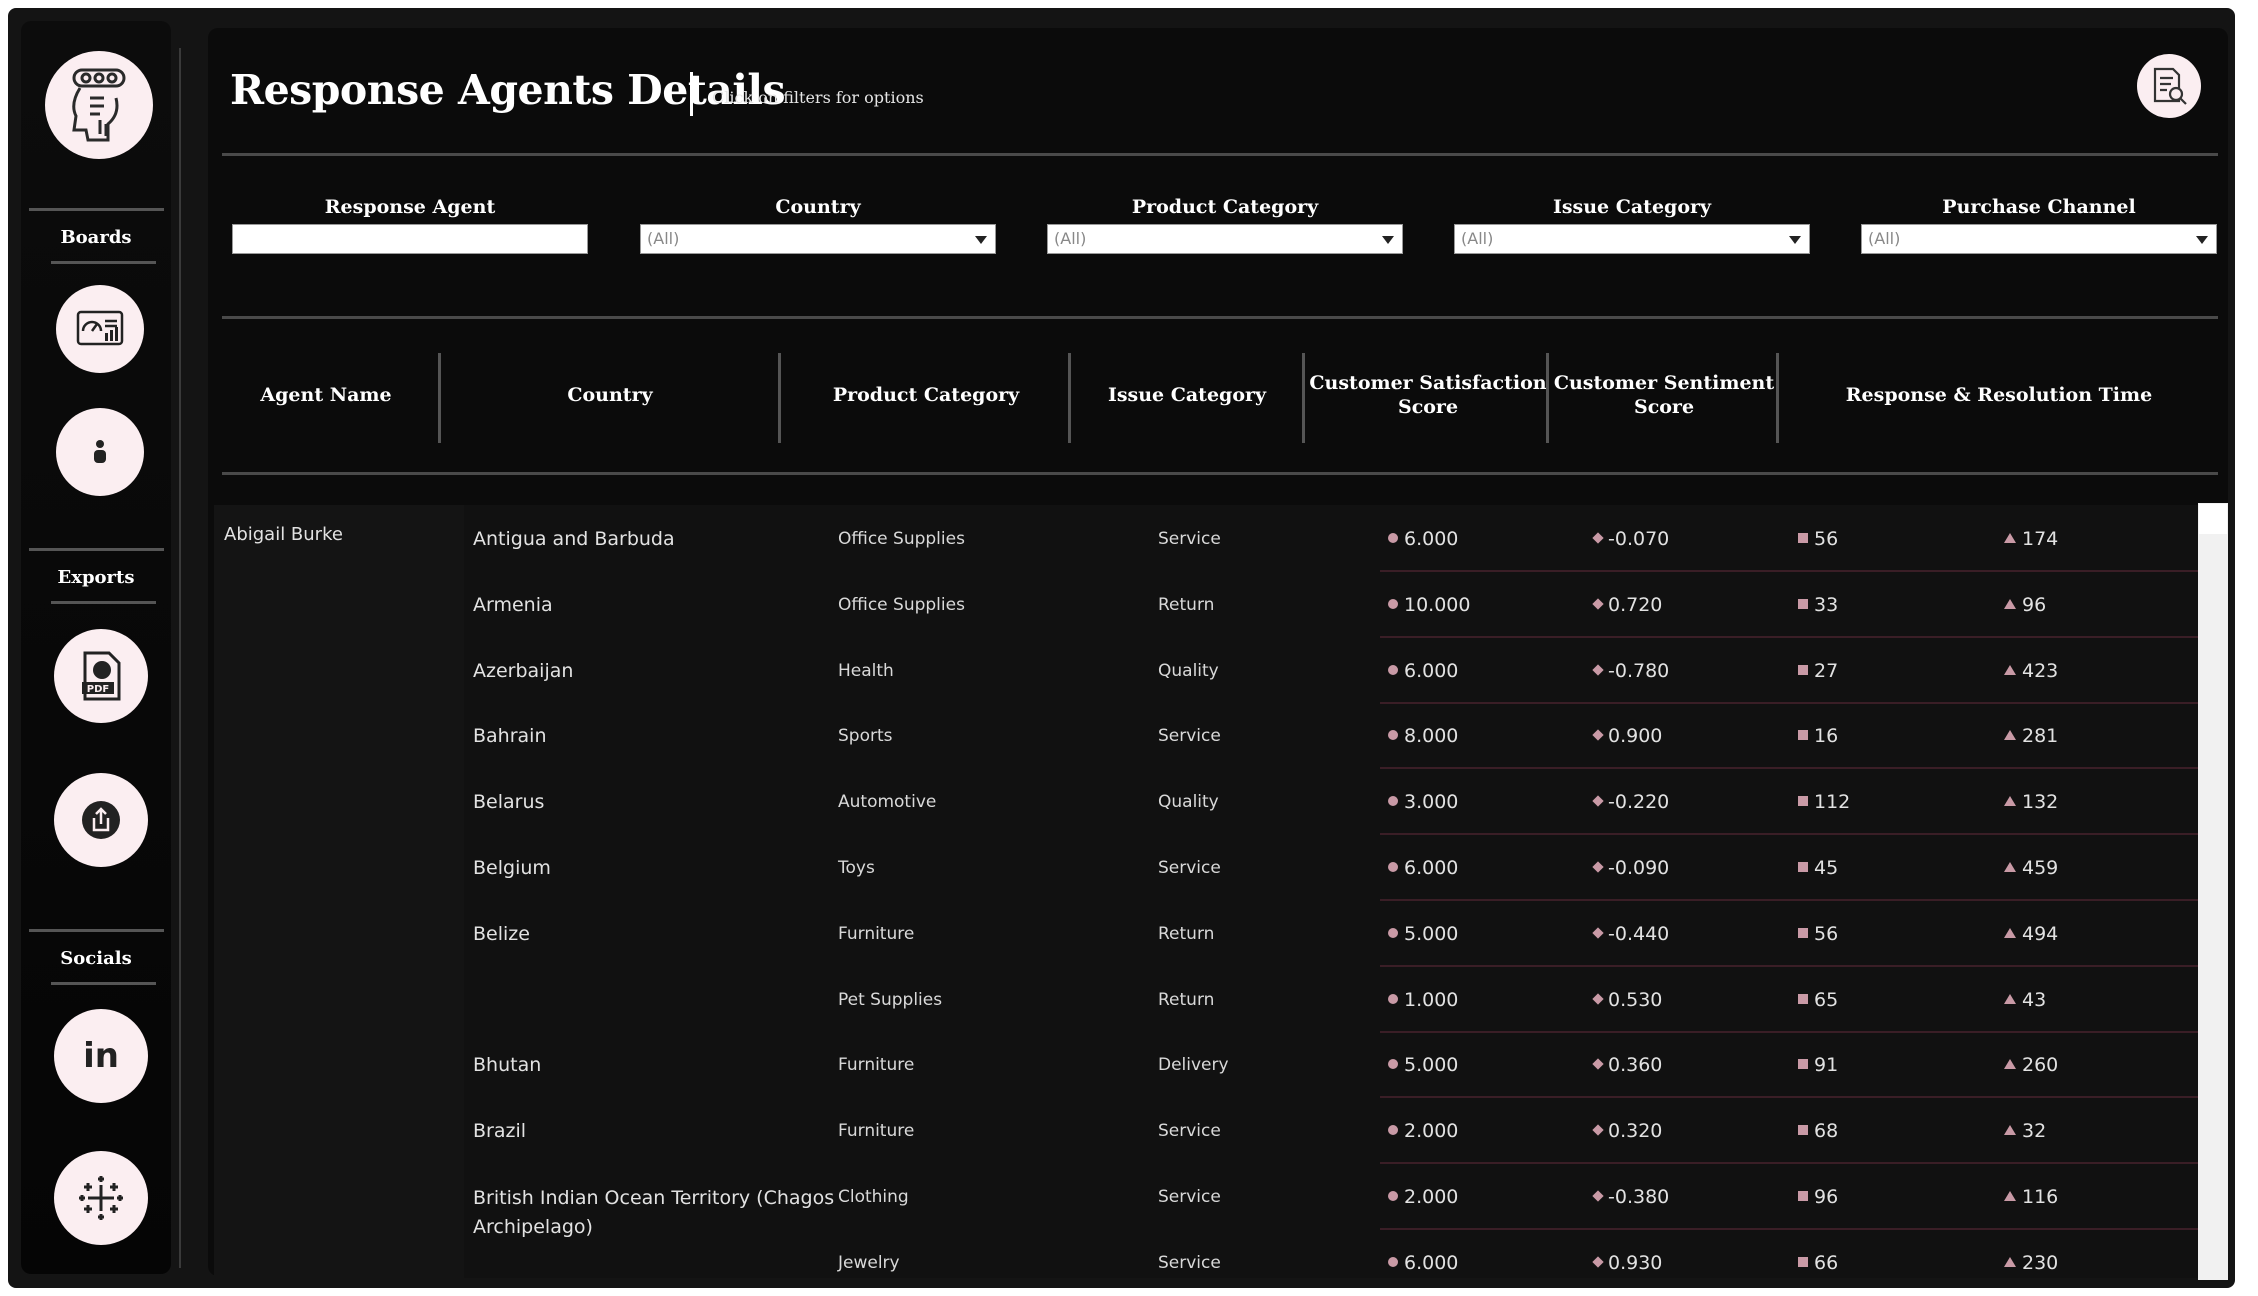 The width and height of the screenshot is (2258, 1296). I want to click on response-time-cell: 45, so click(1818, 868).